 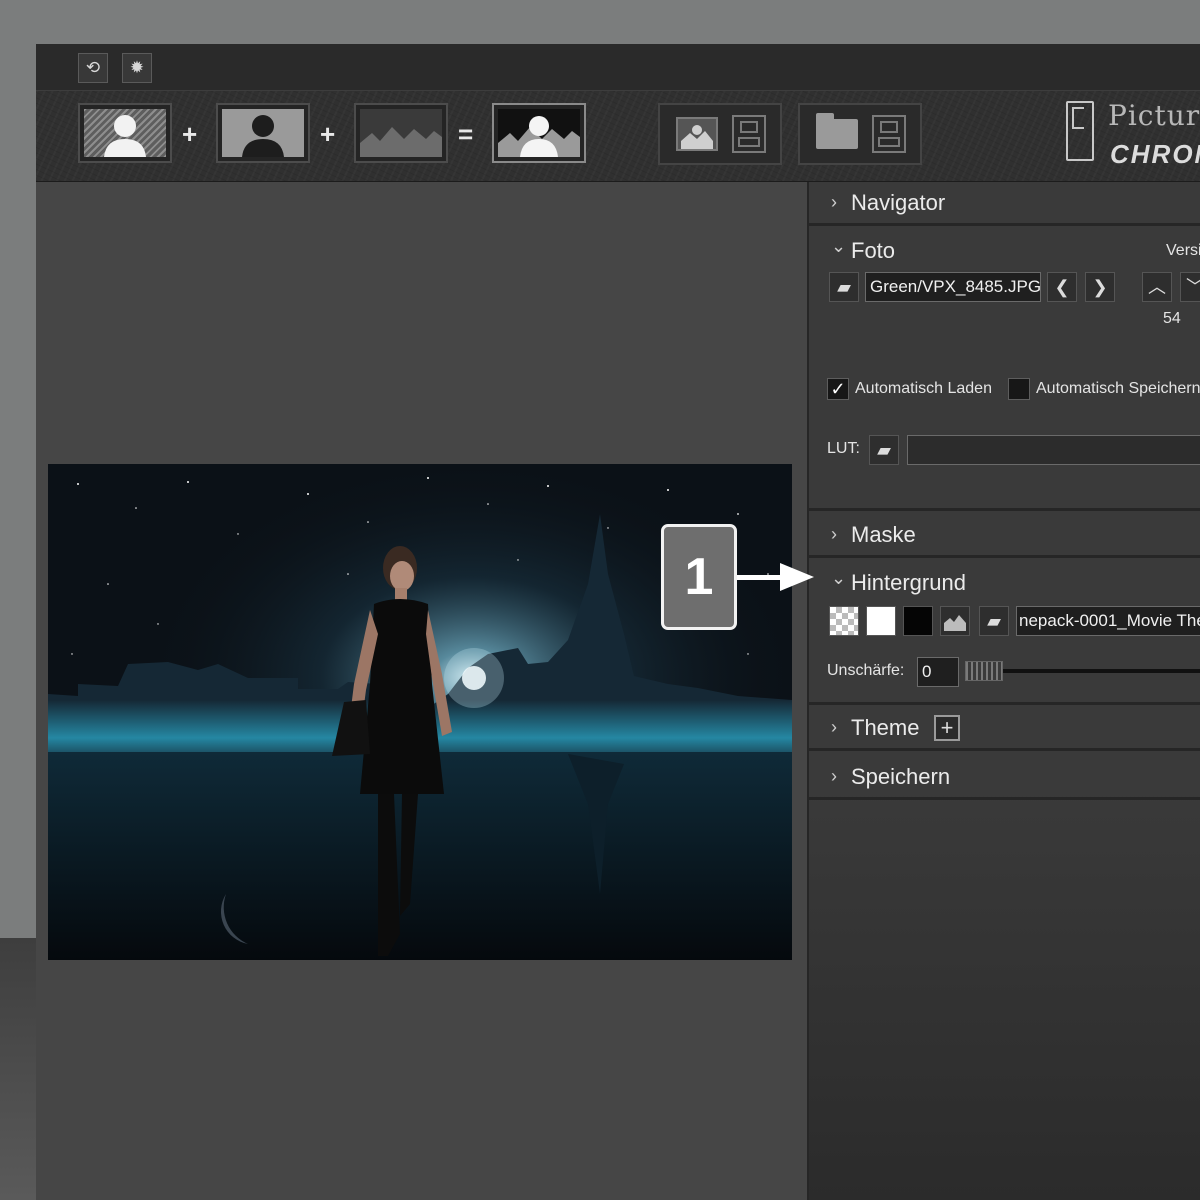 What do you see at coordinates (1004, 536) in the screenshot?
I see `section-maske: › Maske` at bounding box center [1004, 536].